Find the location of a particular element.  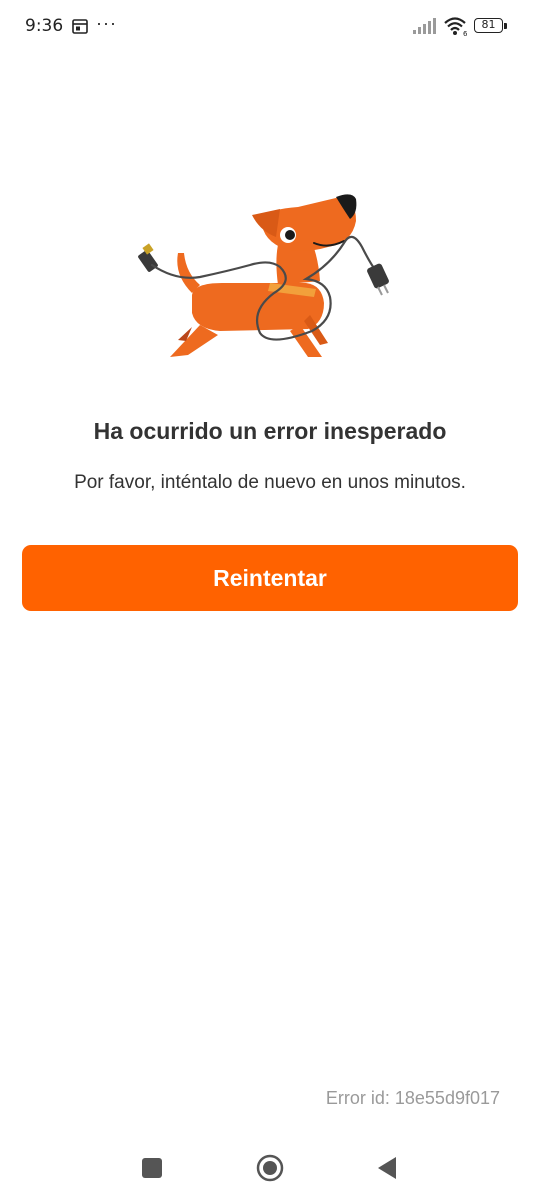

retry-button: Reintentar is located at coordinates (270, 578).